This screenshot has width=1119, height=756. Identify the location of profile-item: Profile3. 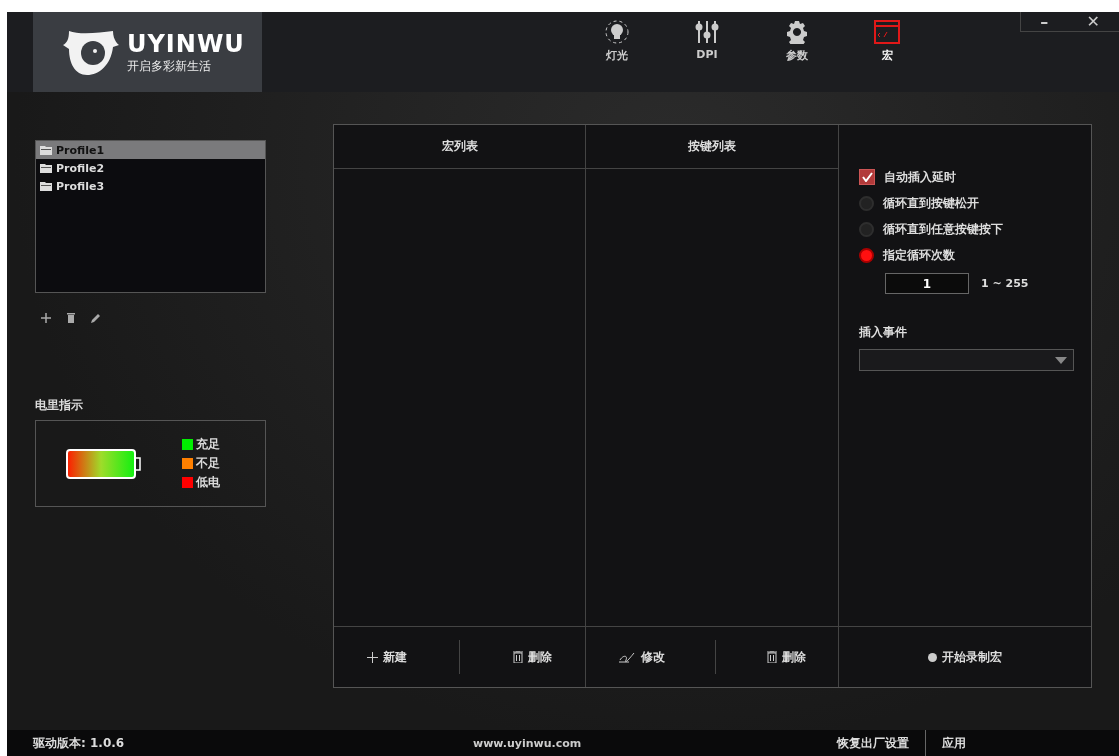
(150, 186).